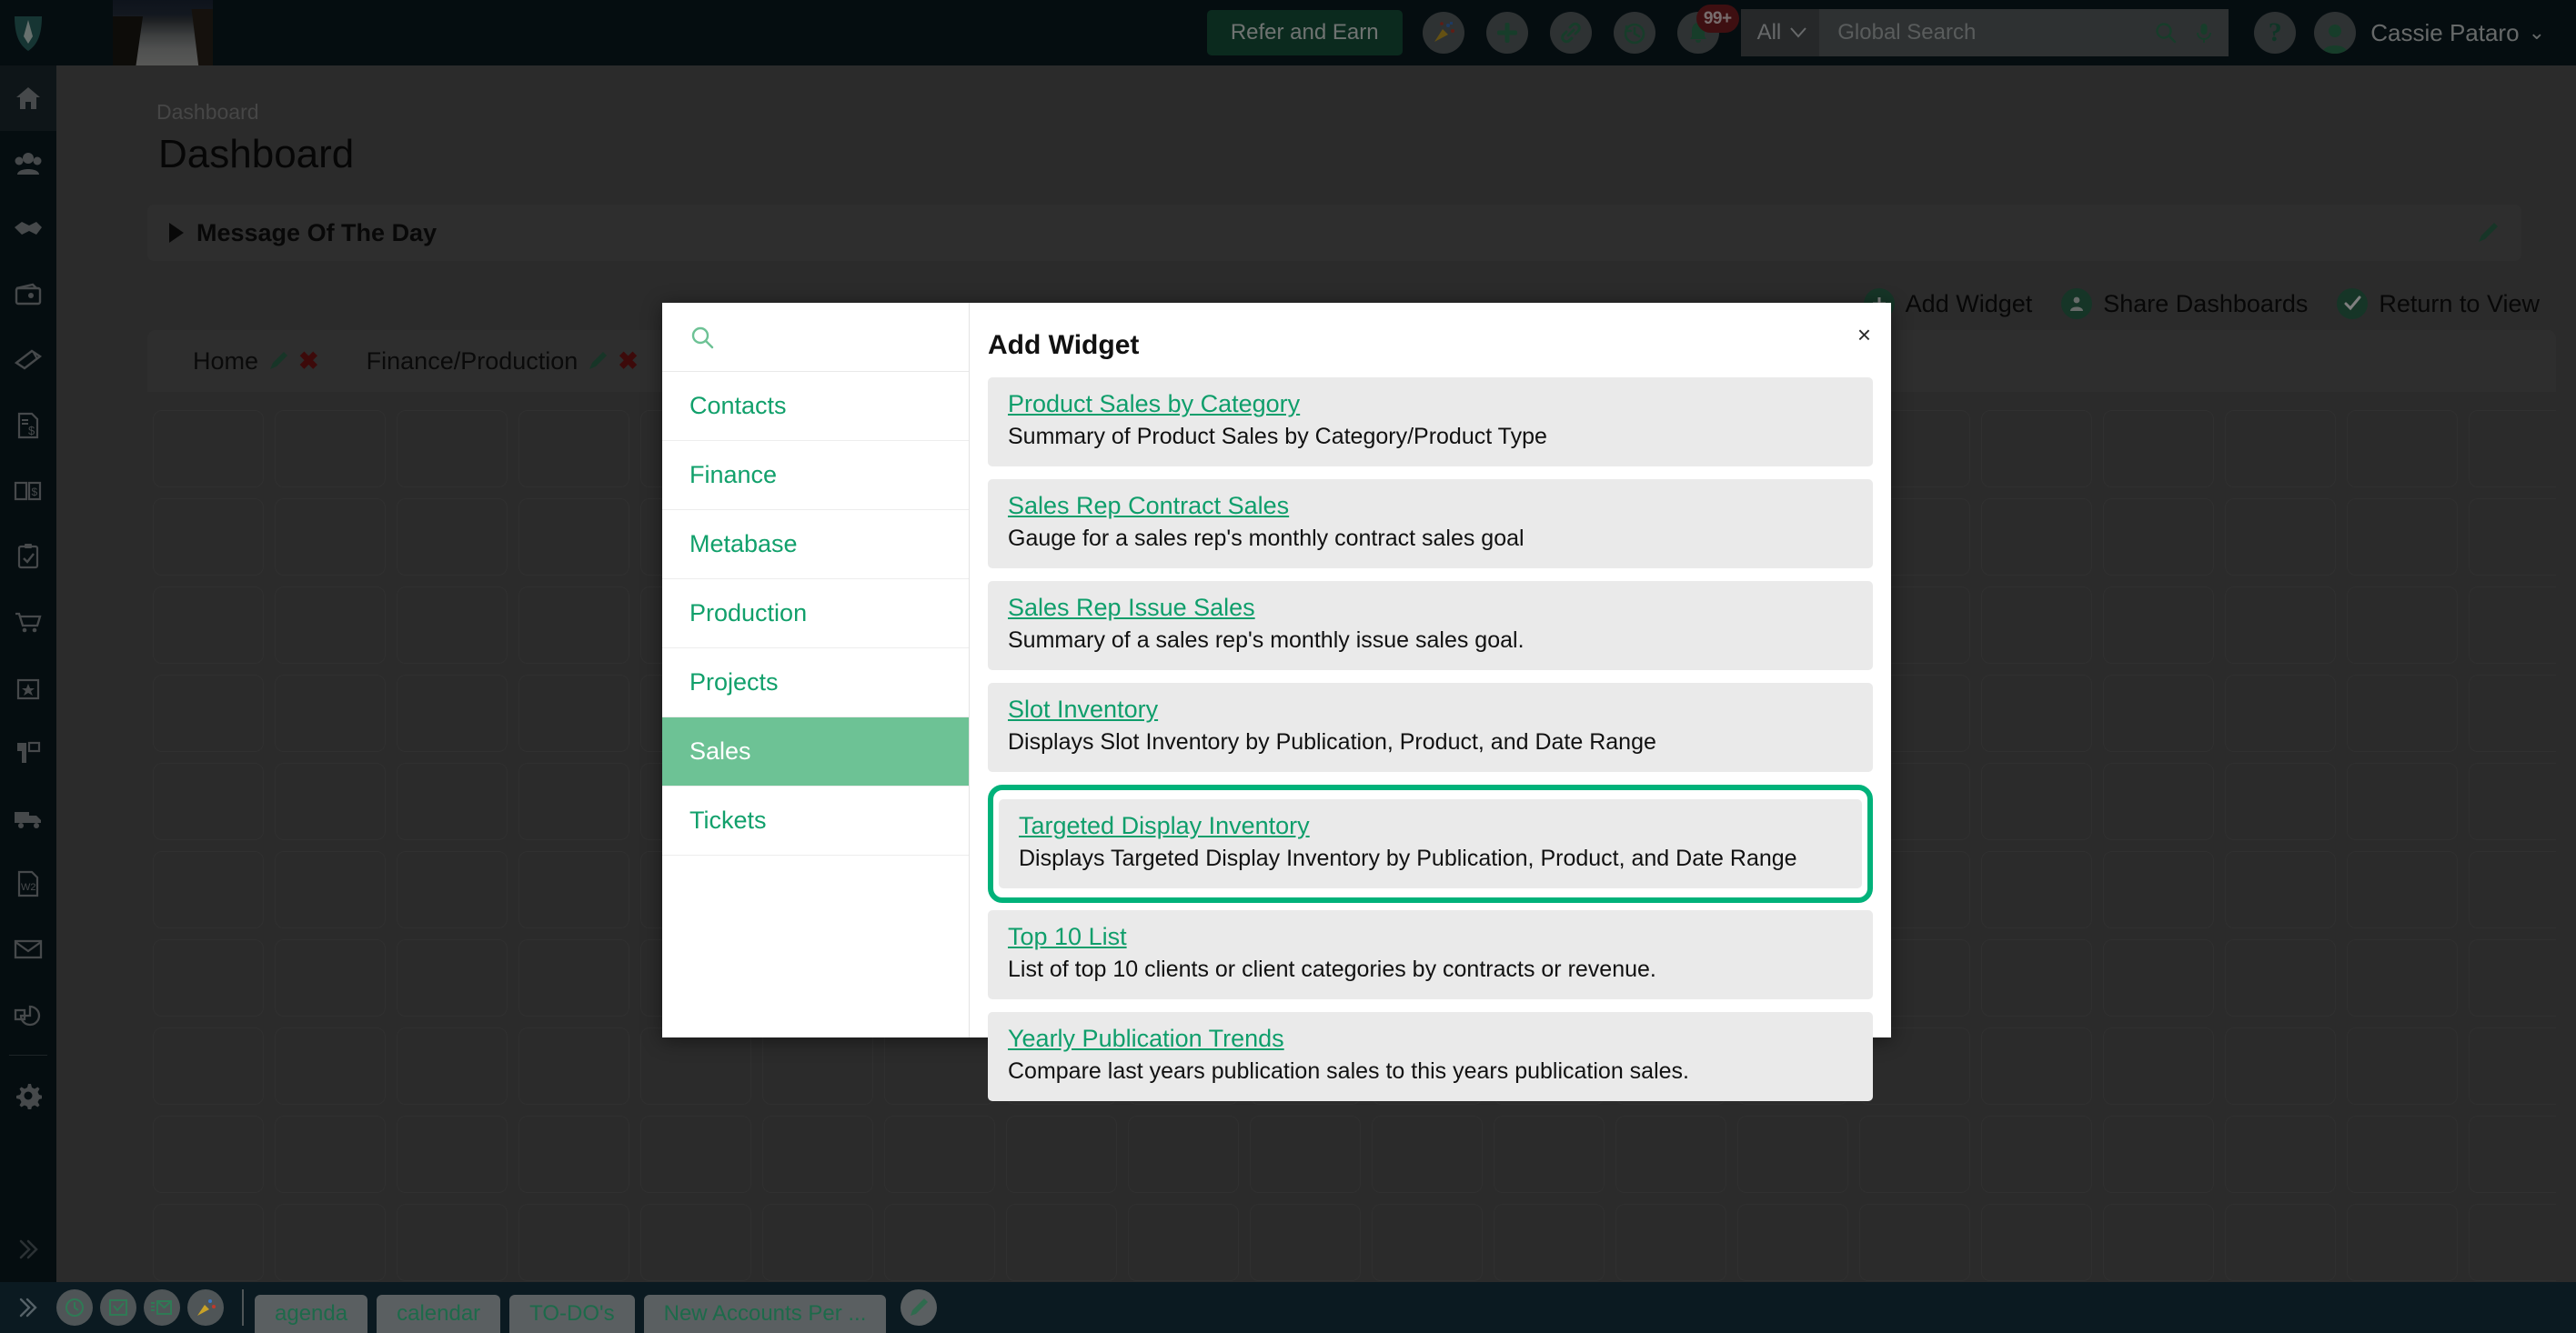  What do you see at coordinates (1864, 334) in the screenshot?
I see `close-icon: ×` at bounding box center [1864, 334].